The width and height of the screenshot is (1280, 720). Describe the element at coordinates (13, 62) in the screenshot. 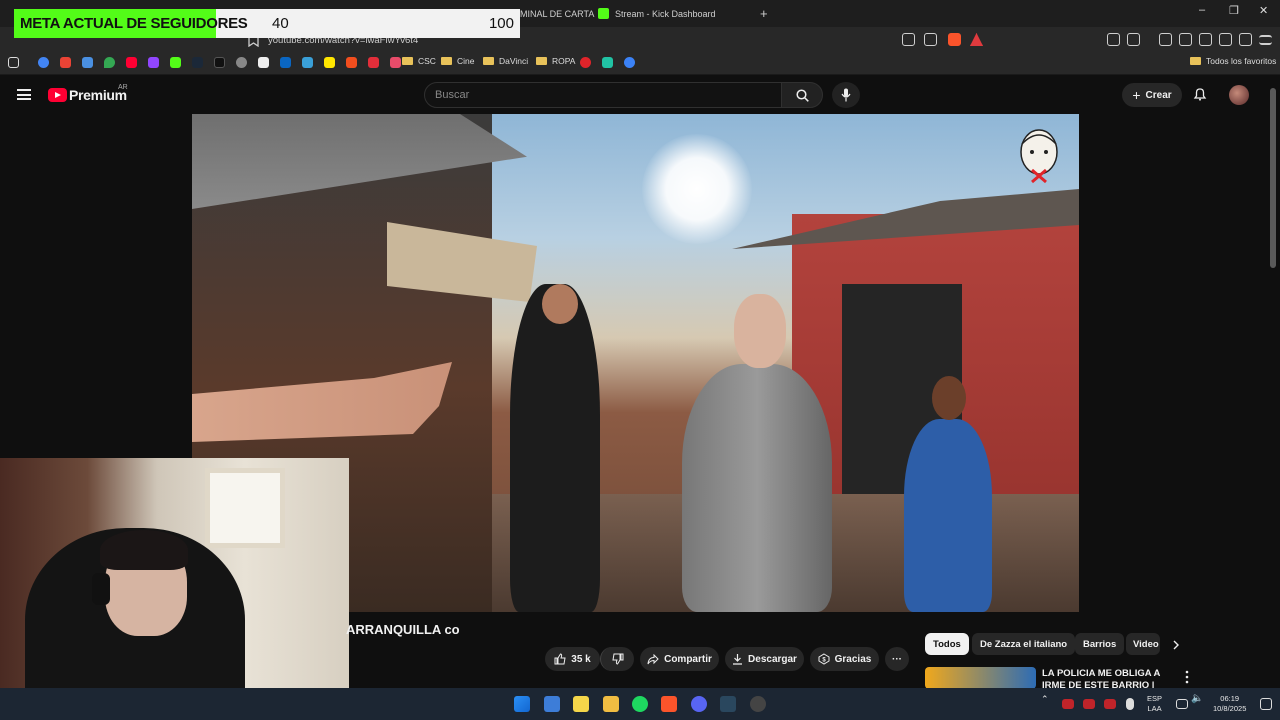

I see `apps-icon` at that location.